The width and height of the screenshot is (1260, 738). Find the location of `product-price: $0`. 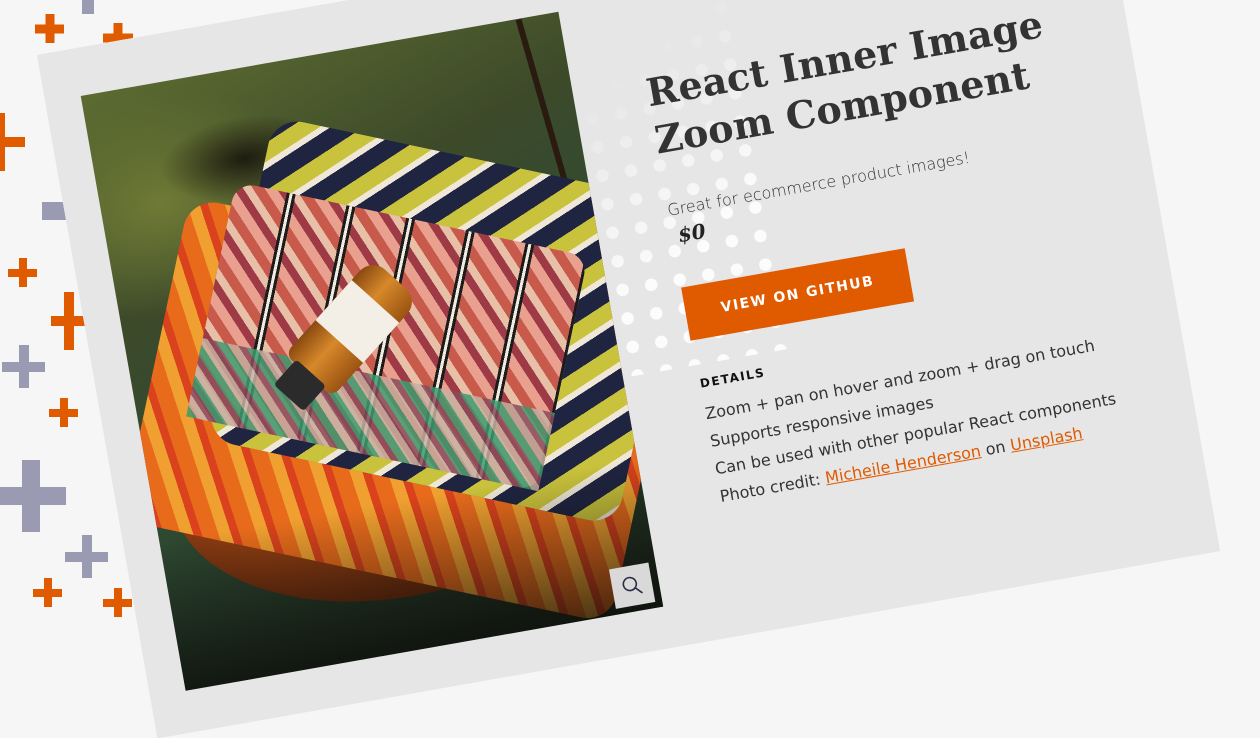

product-price: $0 is located at coordinates (691, 232).